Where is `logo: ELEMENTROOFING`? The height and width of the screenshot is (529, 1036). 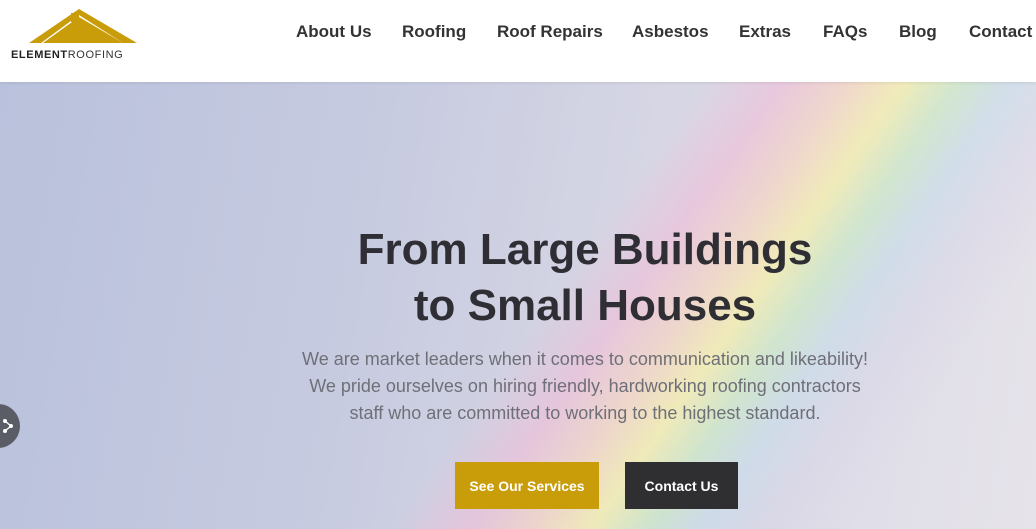
logo: ELEMENTROOFING is located at coordinates (87, 35).